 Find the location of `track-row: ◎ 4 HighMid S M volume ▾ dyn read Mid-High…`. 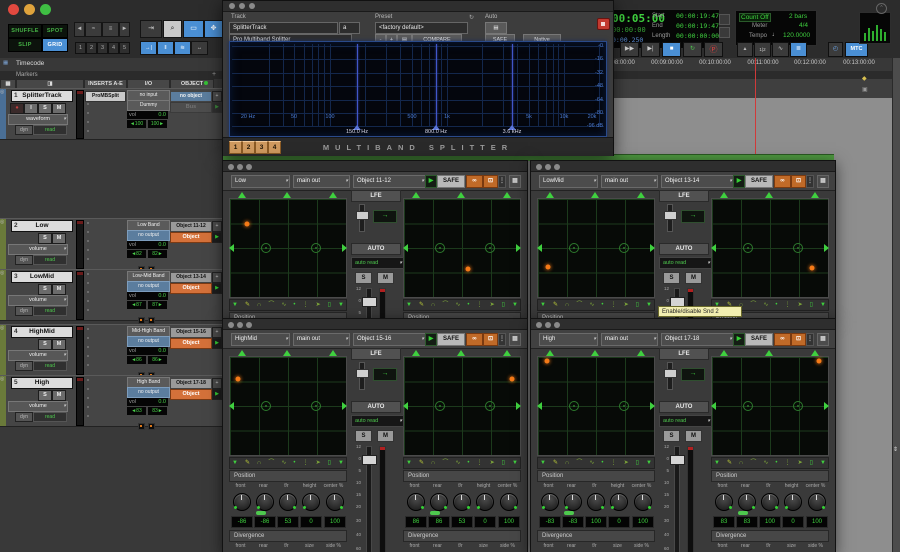

track-row: ◎ 4 HighMid S M volume ▾ dyn read Mid-High… is located at coordinates (111, 351).